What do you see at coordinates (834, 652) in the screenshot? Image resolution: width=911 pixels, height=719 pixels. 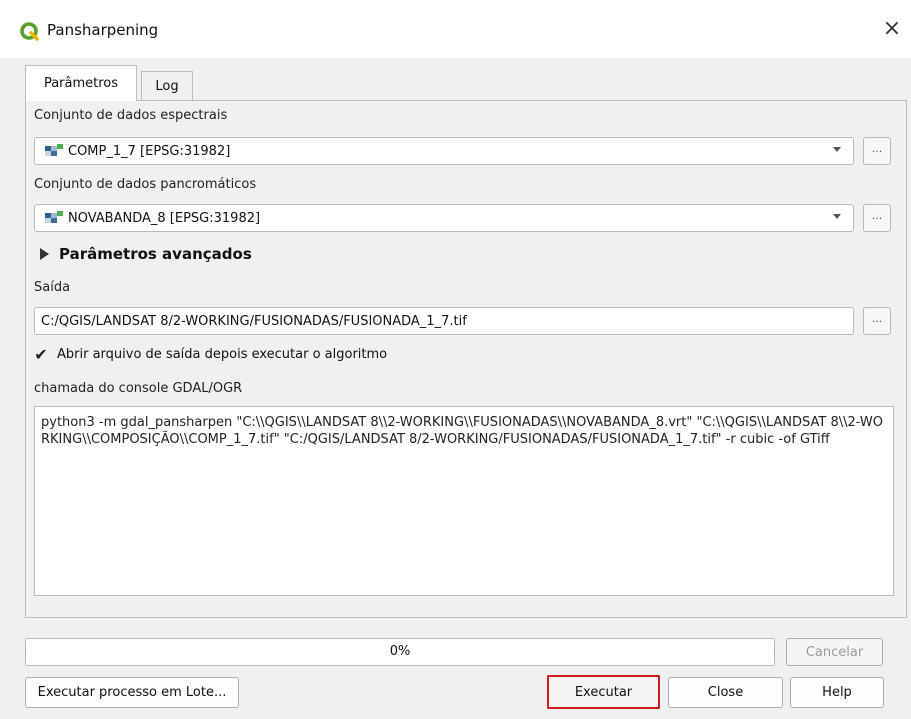 I see `cancel-button: Cancelar` at bounding box center [834, 652].